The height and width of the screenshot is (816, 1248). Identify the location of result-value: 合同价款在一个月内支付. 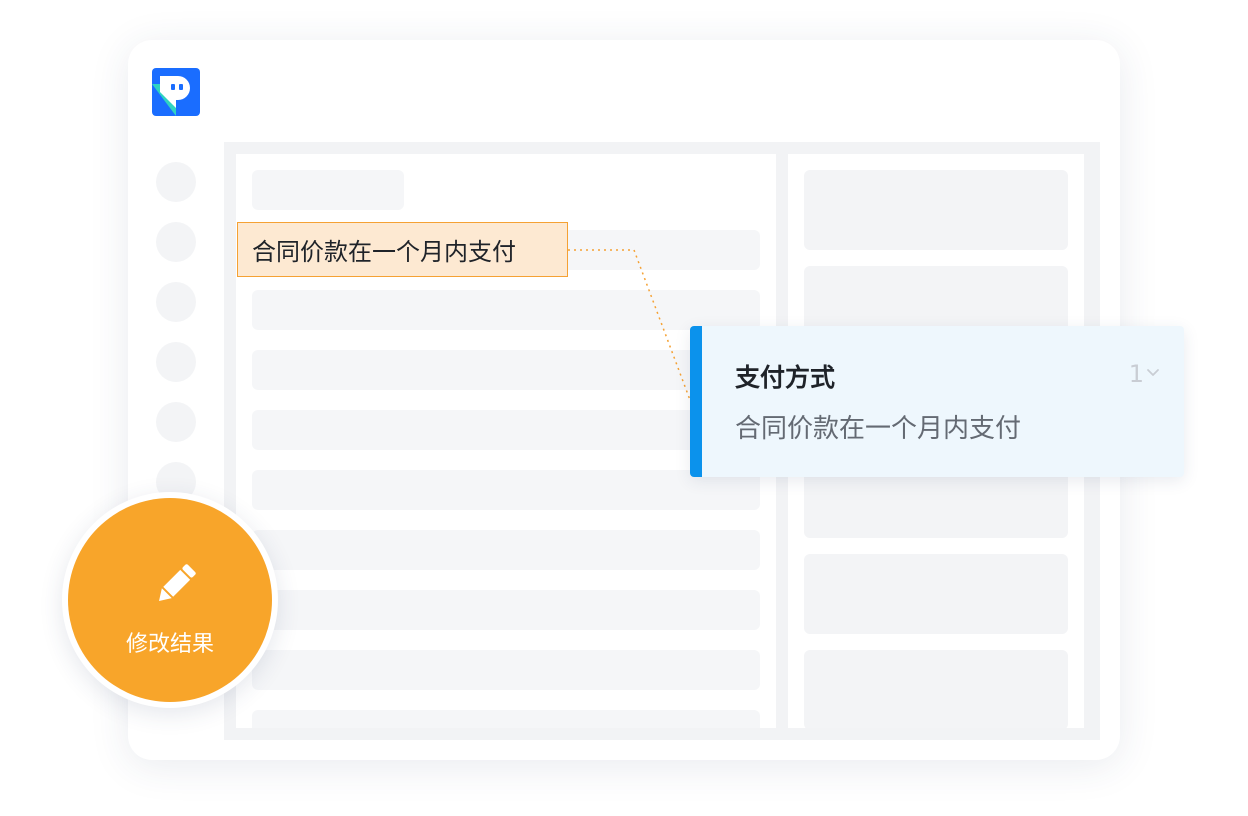
(878, 429).